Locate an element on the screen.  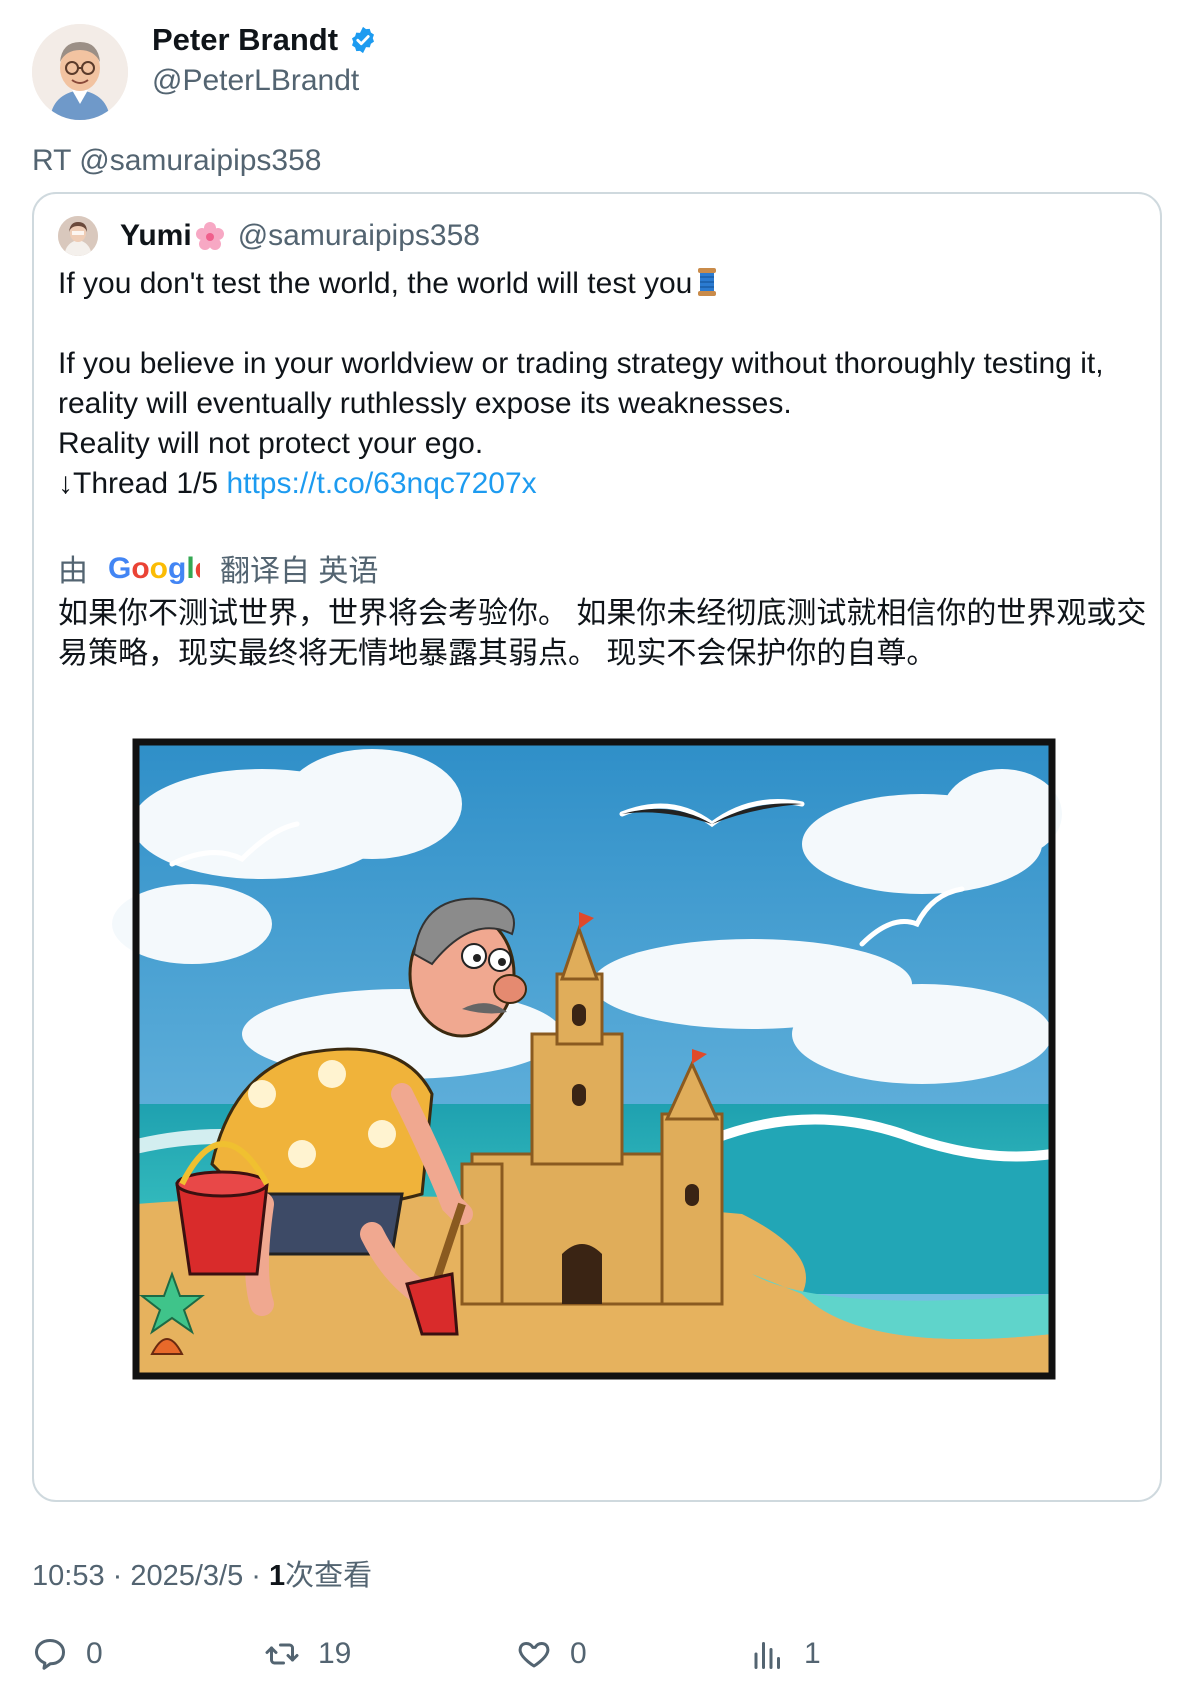
quoted-display-name: Yumi is located at coordinates (156, 236).